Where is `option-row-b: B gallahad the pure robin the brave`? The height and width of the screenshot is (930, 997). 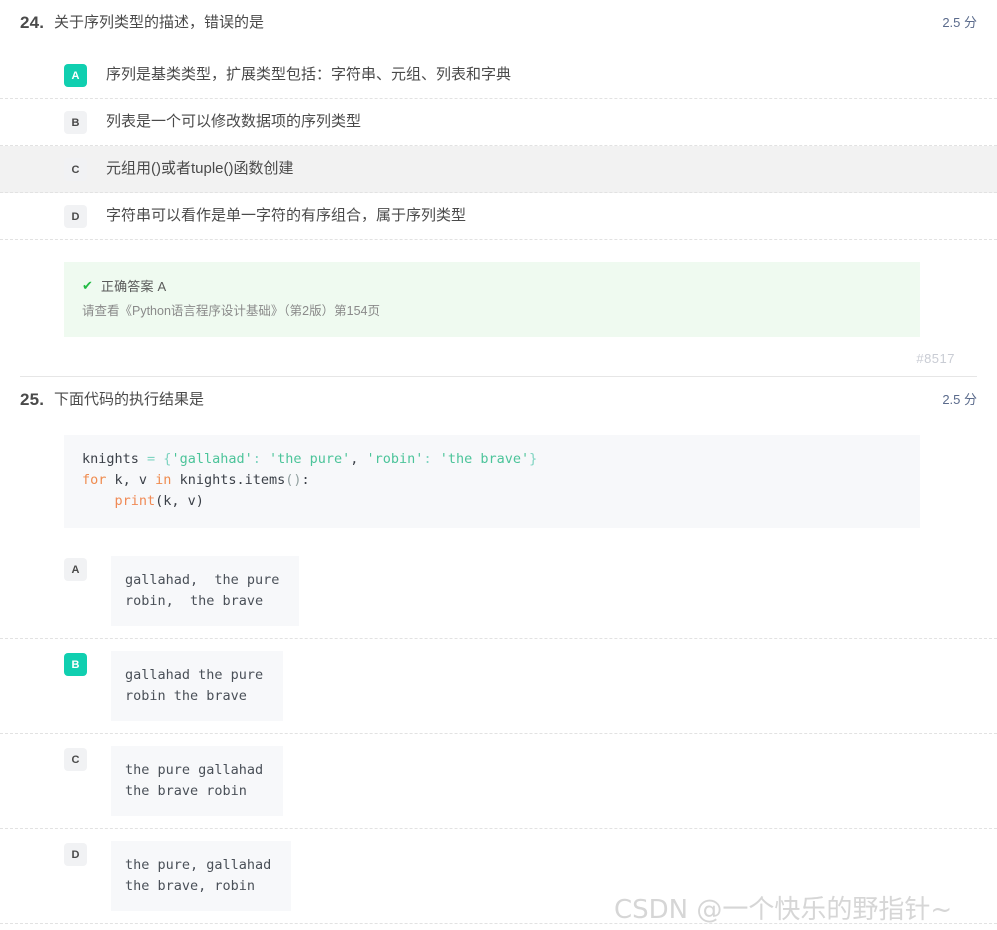
option-row-b: B gallahad the pure robin the brave is located at coordinates (498, 686).